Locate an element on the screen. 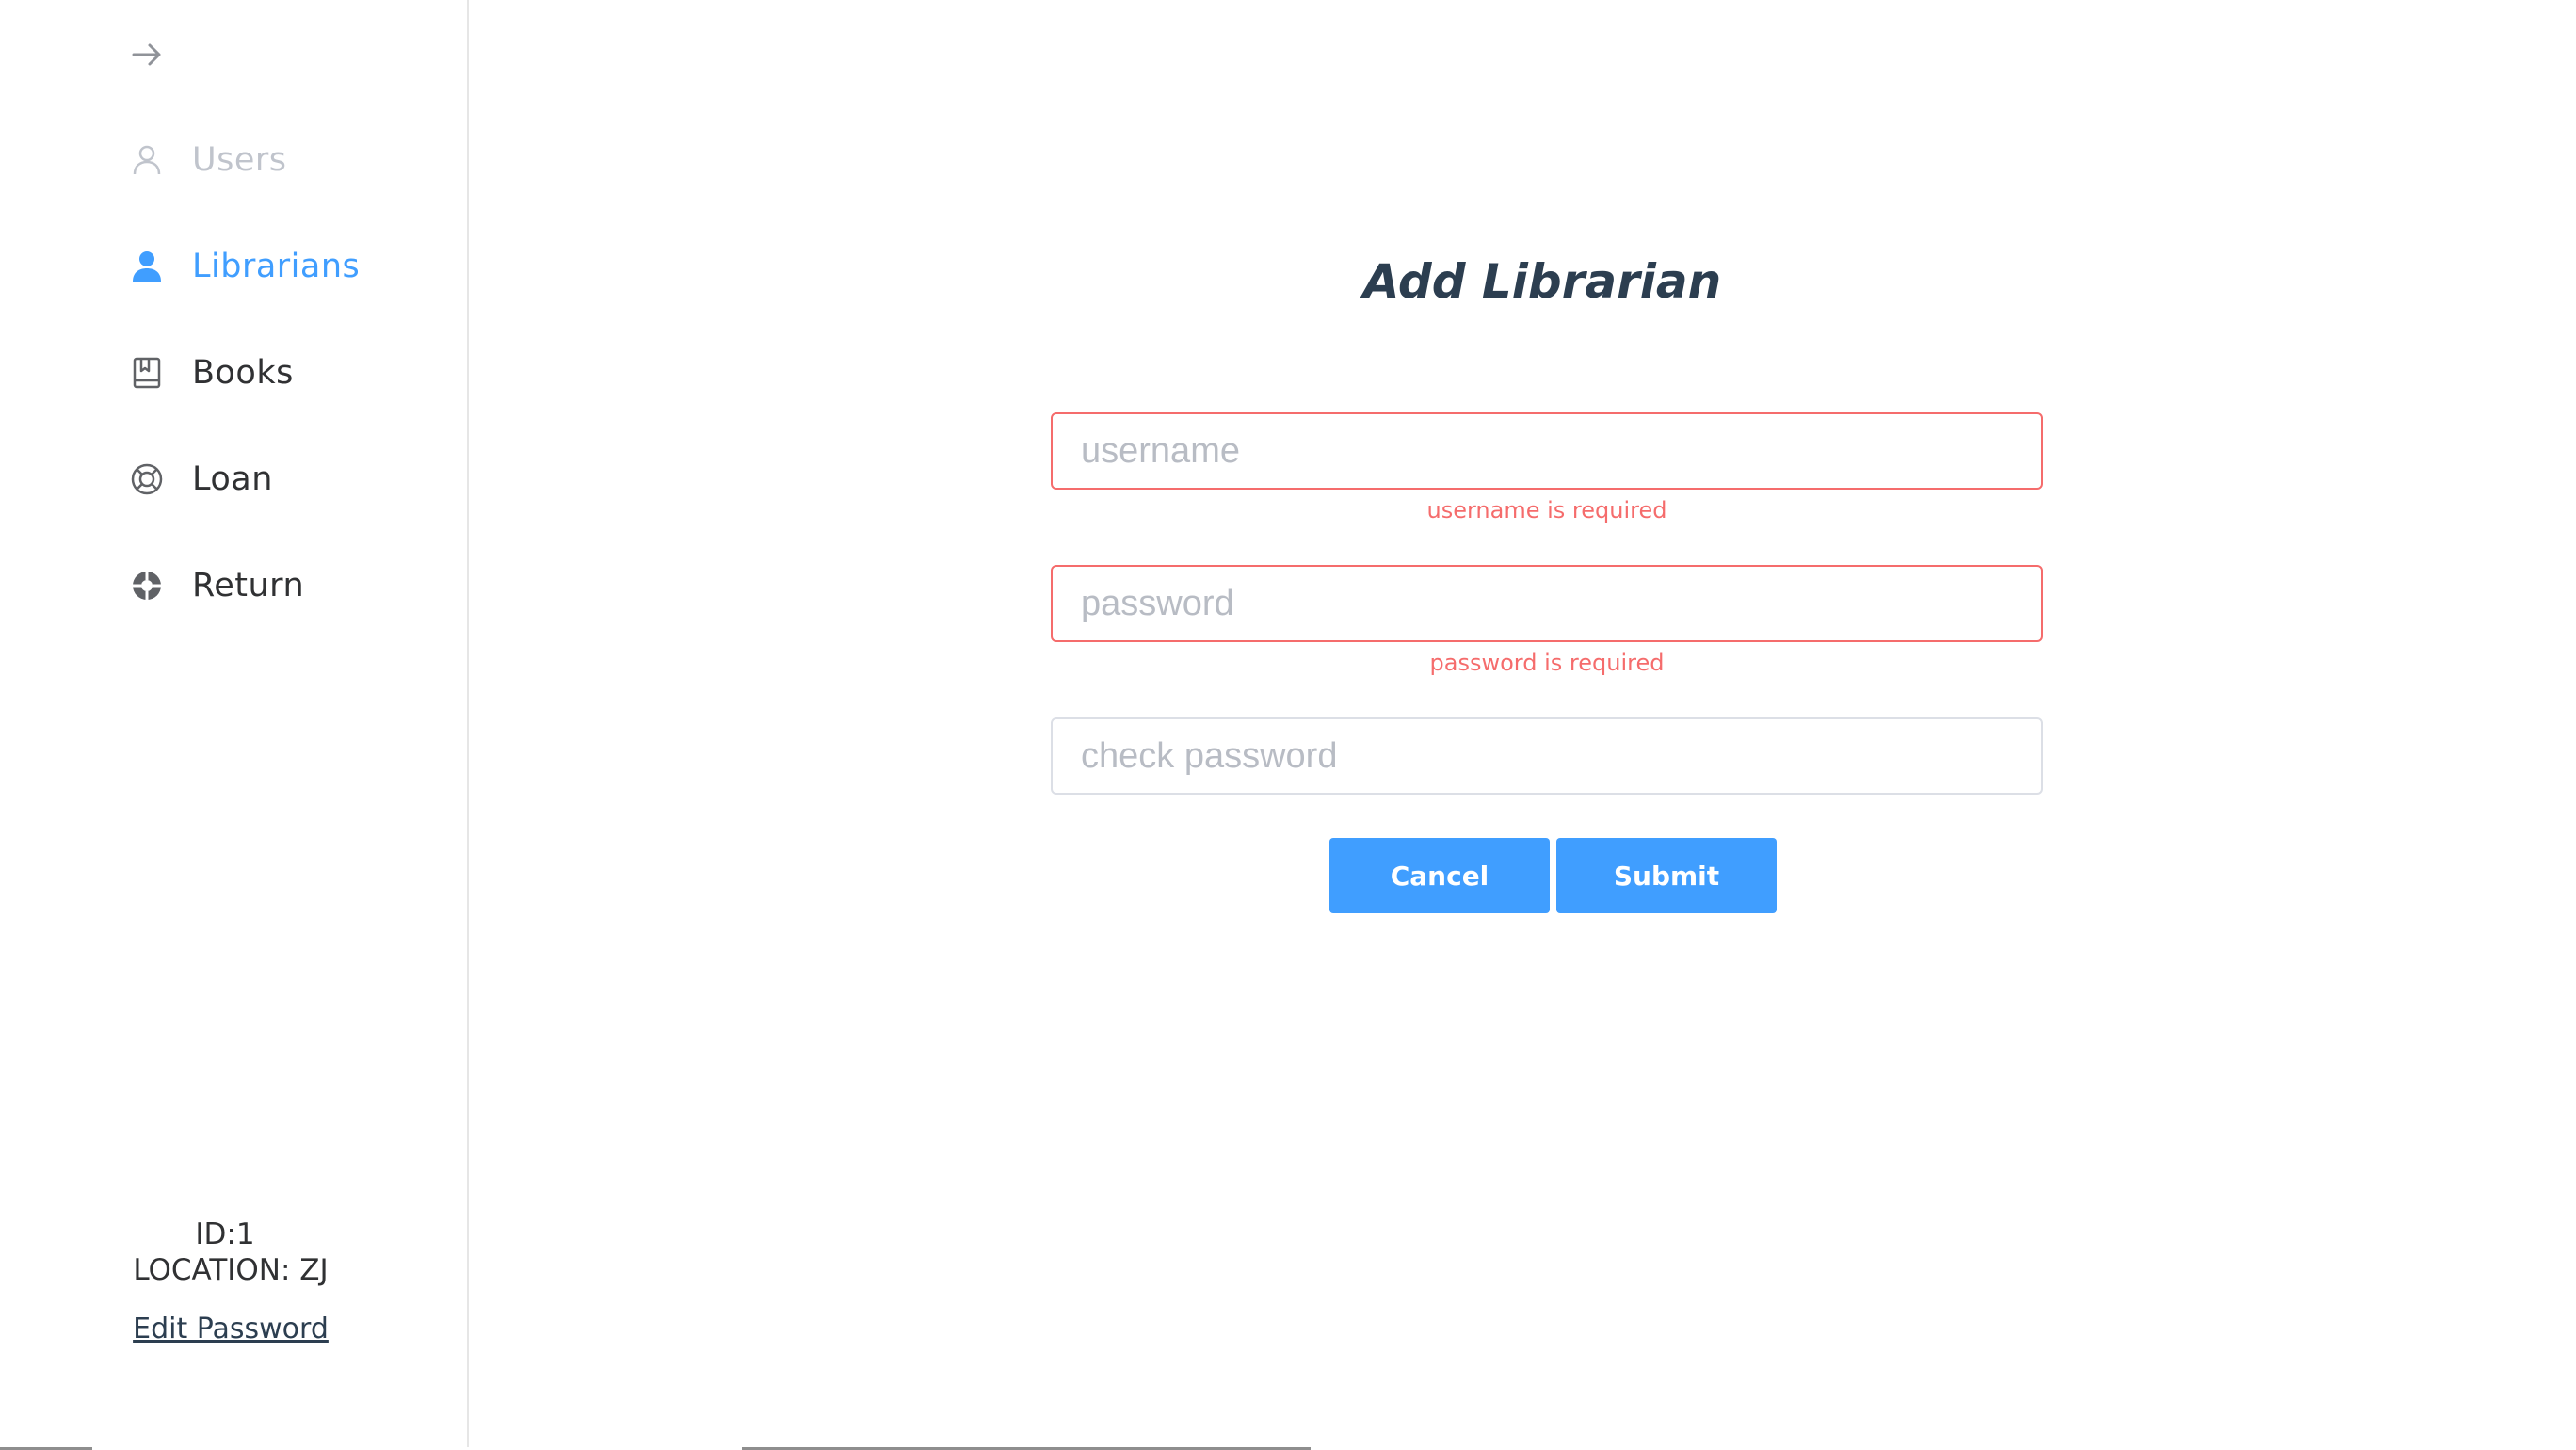 This screenshot has height=1450, width=2576. page-title: Add Librarian is located at coordinates (1542, 281).